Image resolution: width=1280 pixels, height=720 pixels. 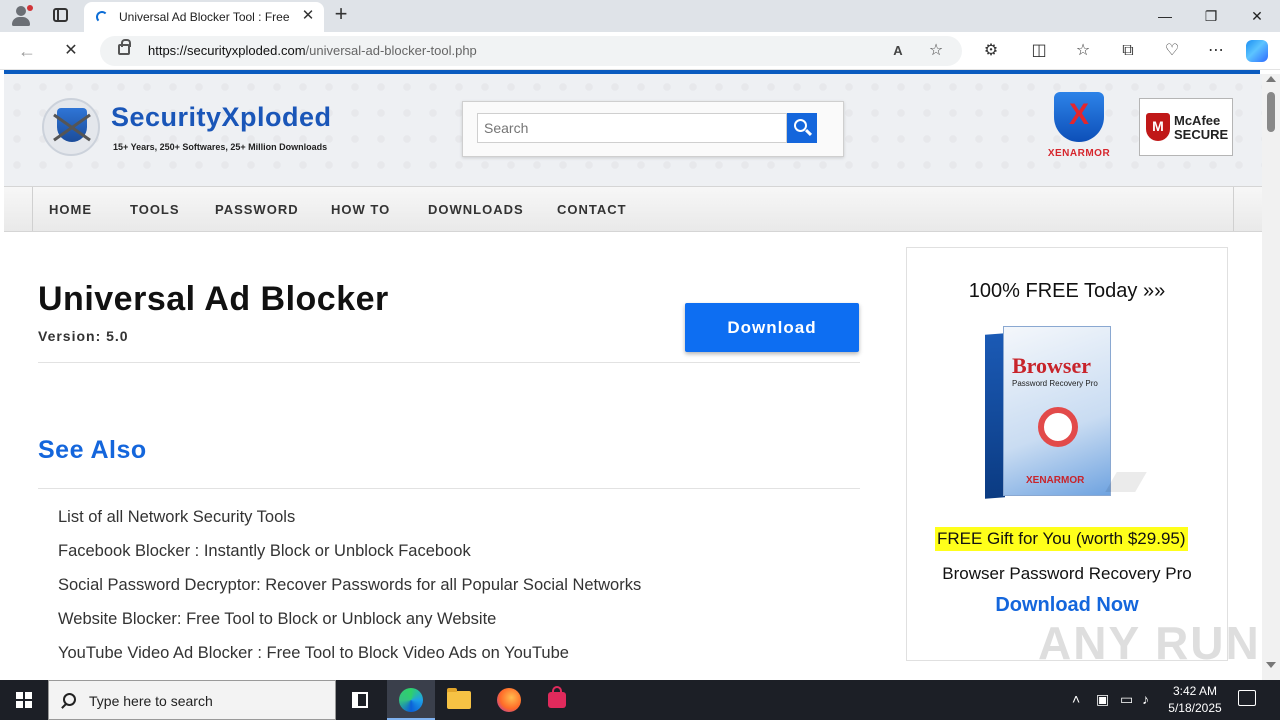 What do you see at coordinates (476, 209) in the screenshot?
I see `nav-downloads: DOWNLOADS` at bounding box center [476, 209].